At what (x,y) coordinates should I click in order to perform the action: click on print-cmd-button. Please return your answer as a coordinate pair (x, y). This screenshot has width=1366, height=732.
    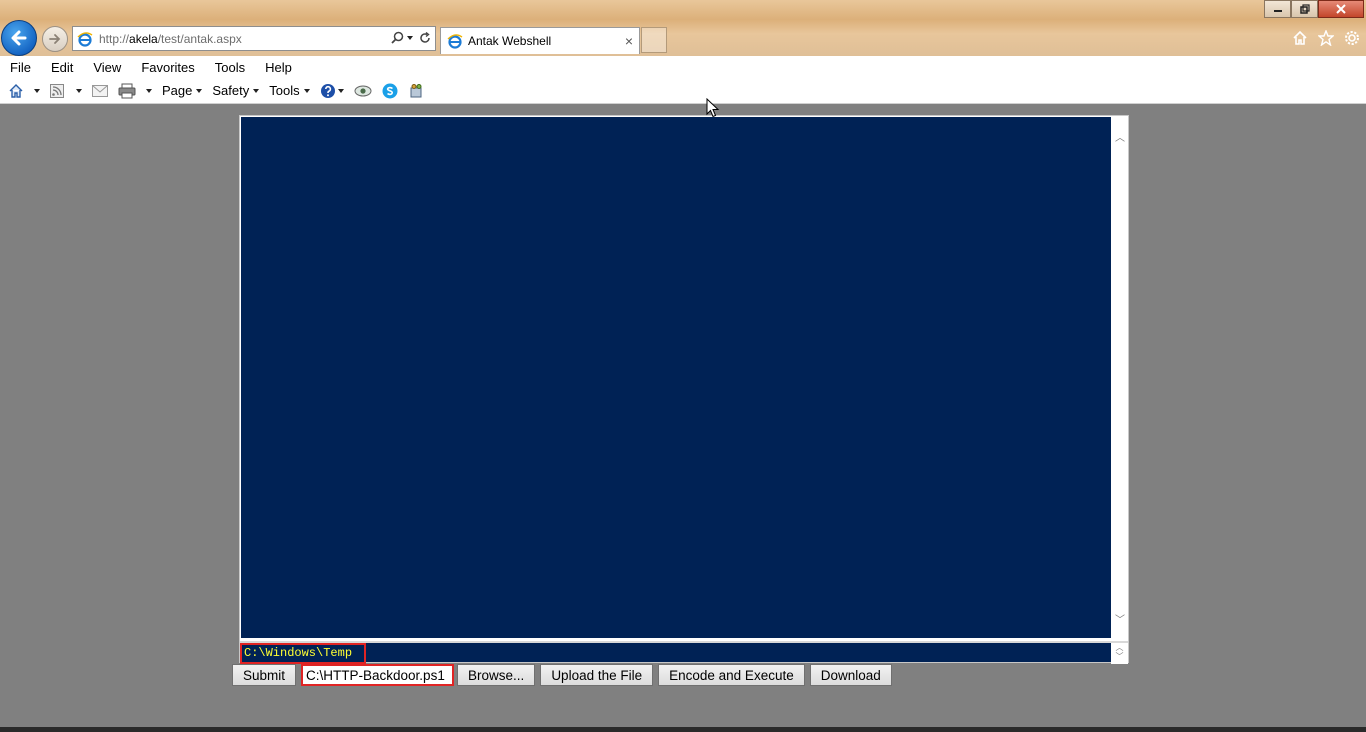
    Looking at the image, I should click on (135, 91).